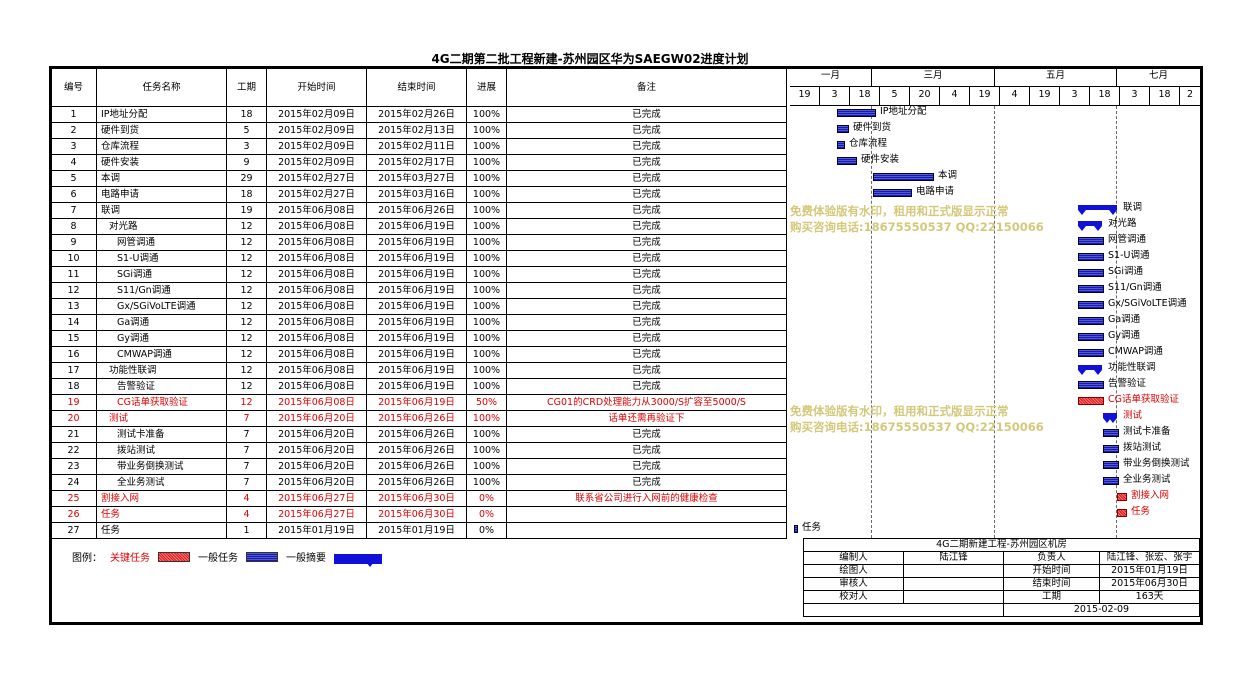 The image size is (1251, 675). Describe the element at coordinates (316, 87) in the screenshot. I see `col-header-start: 开始时间` at that location.